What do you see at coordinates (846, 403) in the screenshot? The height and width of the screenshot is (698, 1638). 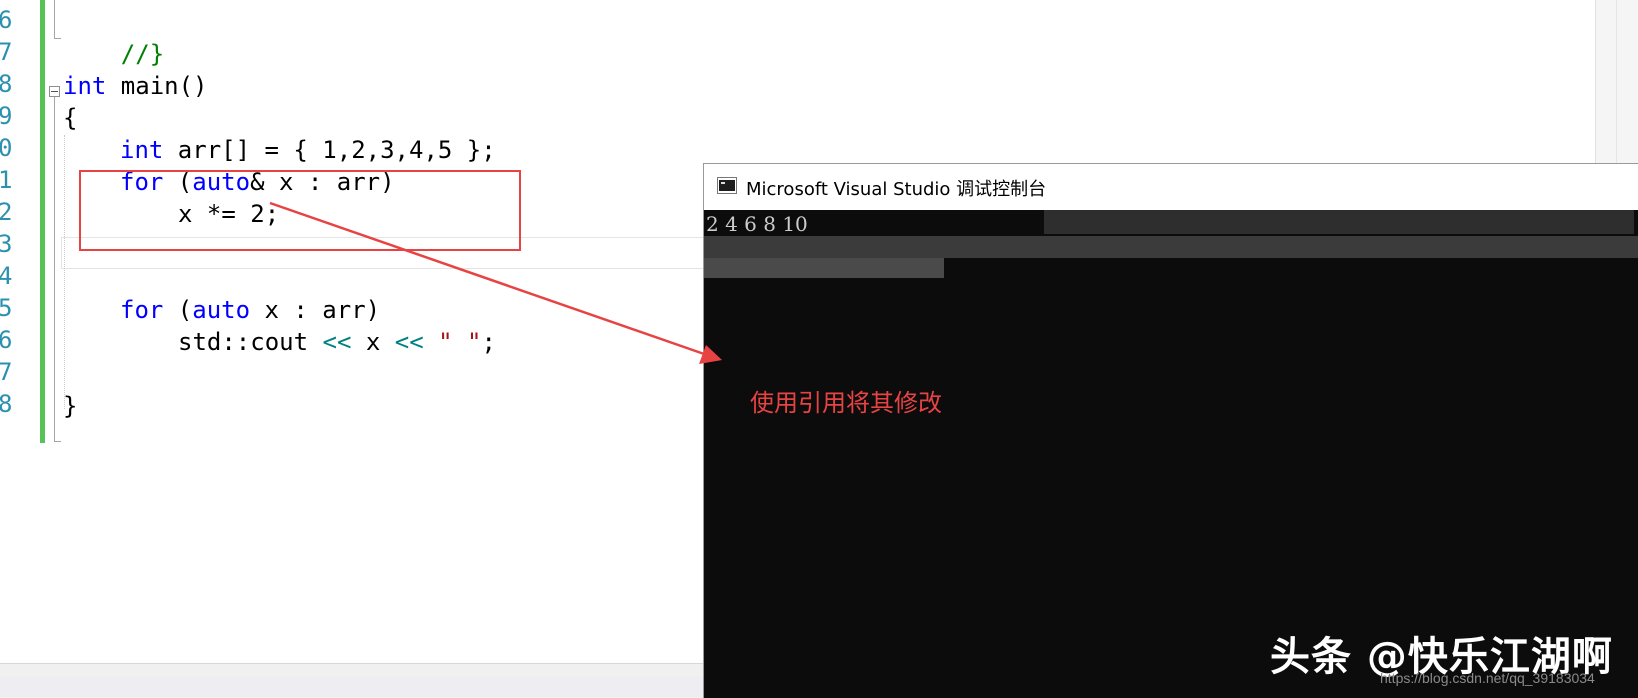 I see `annotation-label: 使用引用将其修改` at bounding box center [846, 403].